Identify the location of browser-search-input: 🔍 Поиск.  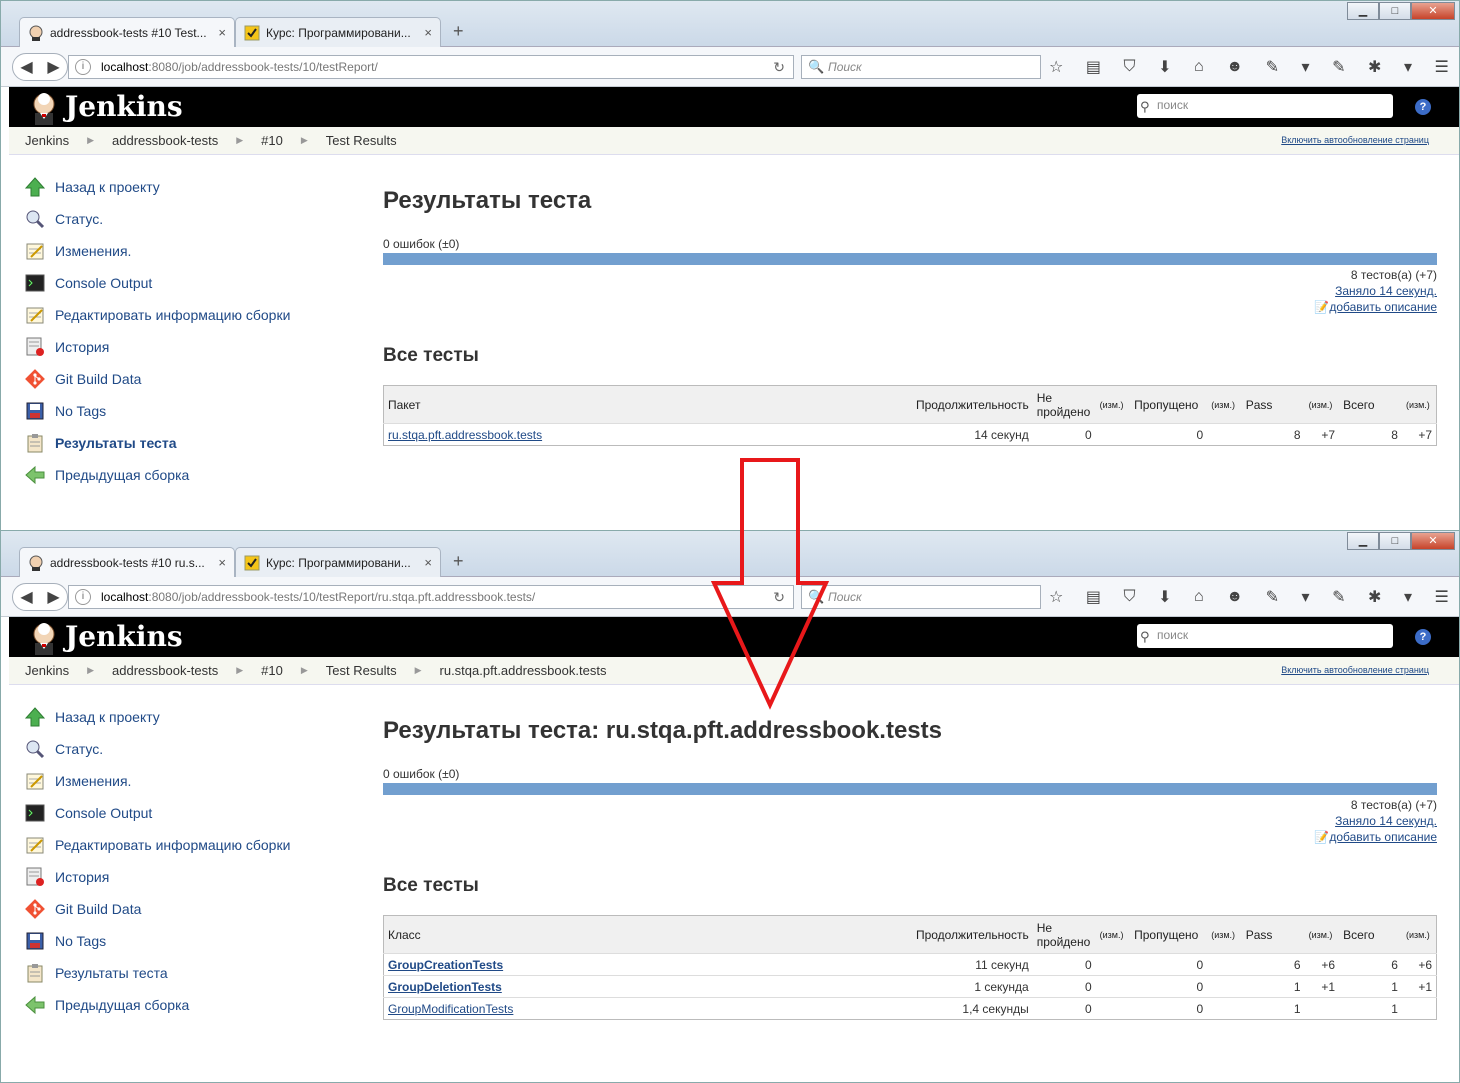
(921, 67).